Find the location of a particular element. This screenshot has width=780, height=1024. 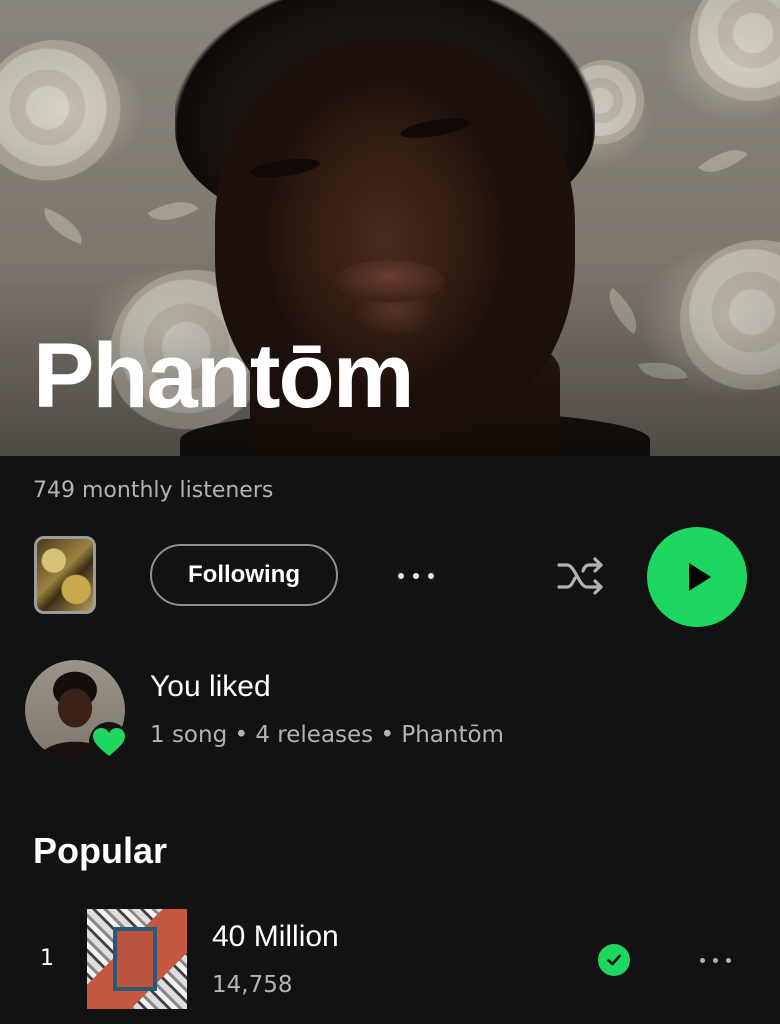

heart-icon is located at coordinates (109, 742).